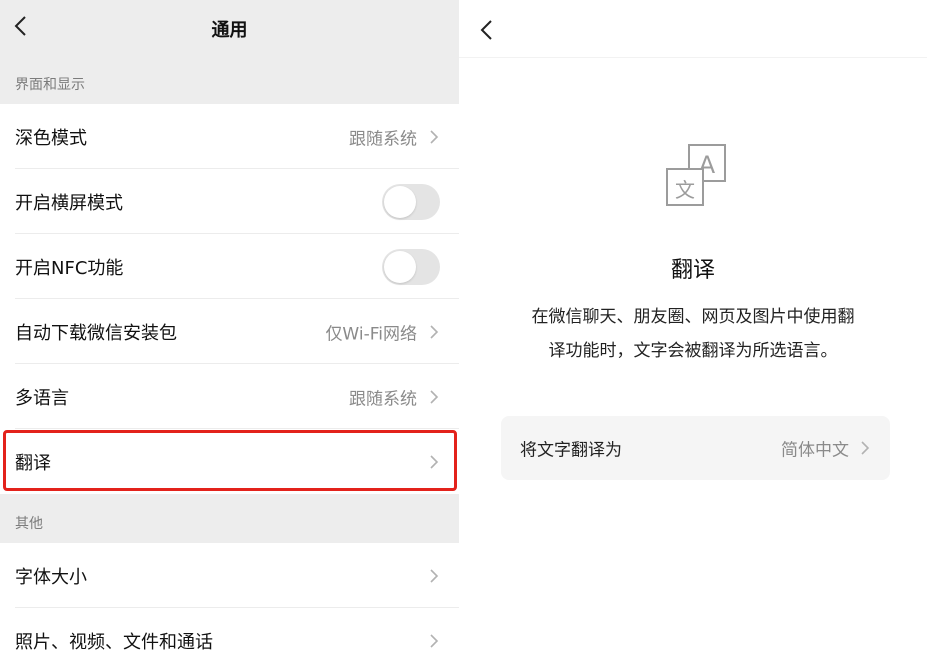 The width and height of the screenshot is (927, 666). I want to click on landscape-toggle, so click(411, 201).